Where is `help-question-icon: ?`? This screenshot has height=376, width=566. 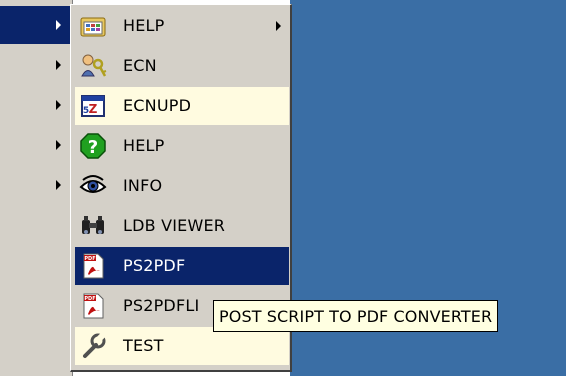
help-question-icon: ? is located at coordinates (93, 146).